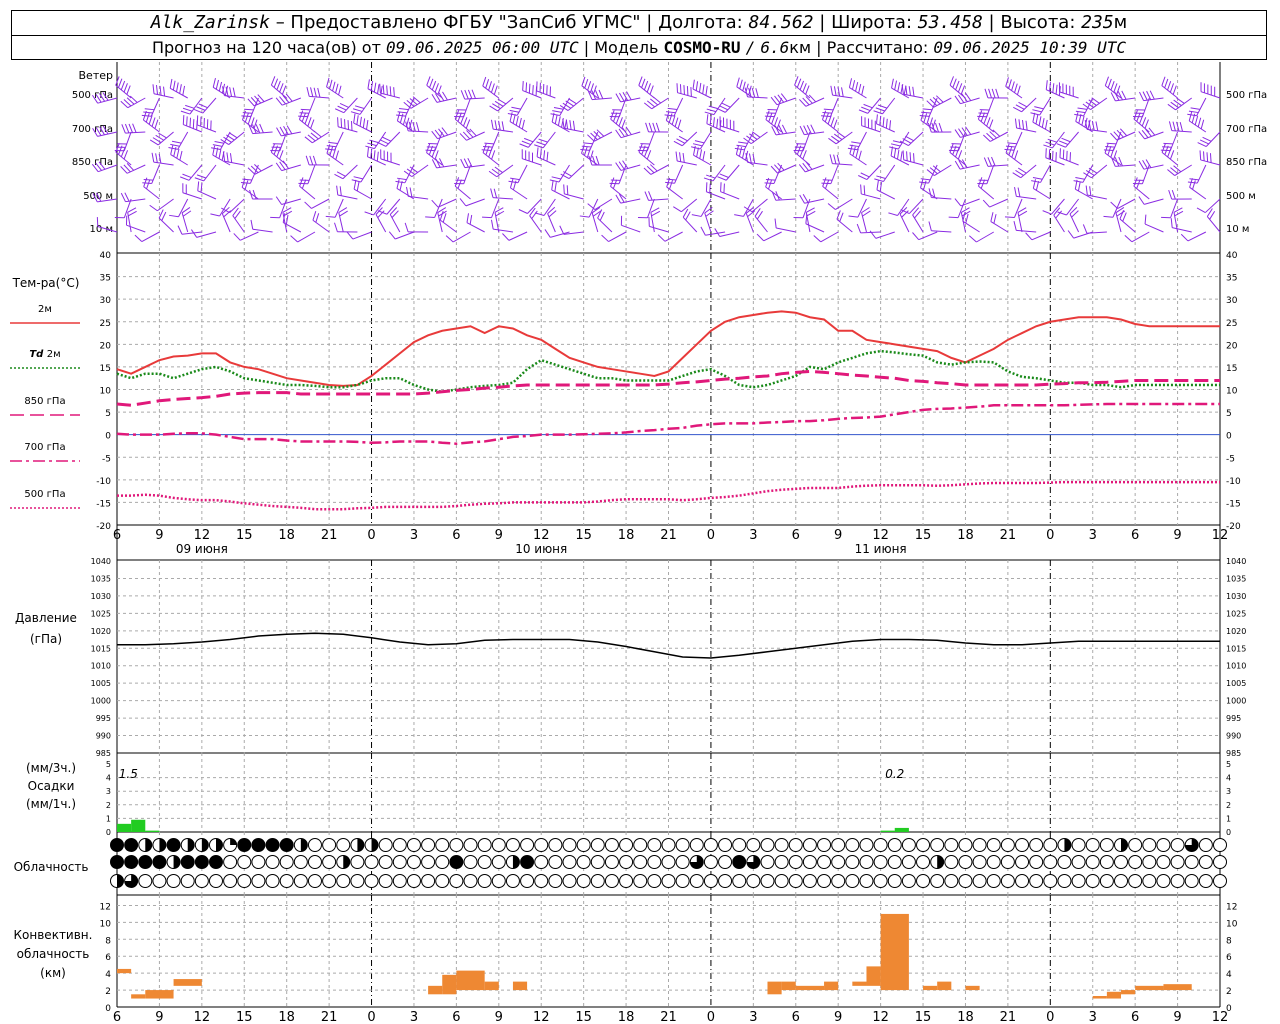 Image resolution: width=1280 pixels, height=1024 pixels. I want to click on pressure-tick-label: 990, so click(1233, 736).